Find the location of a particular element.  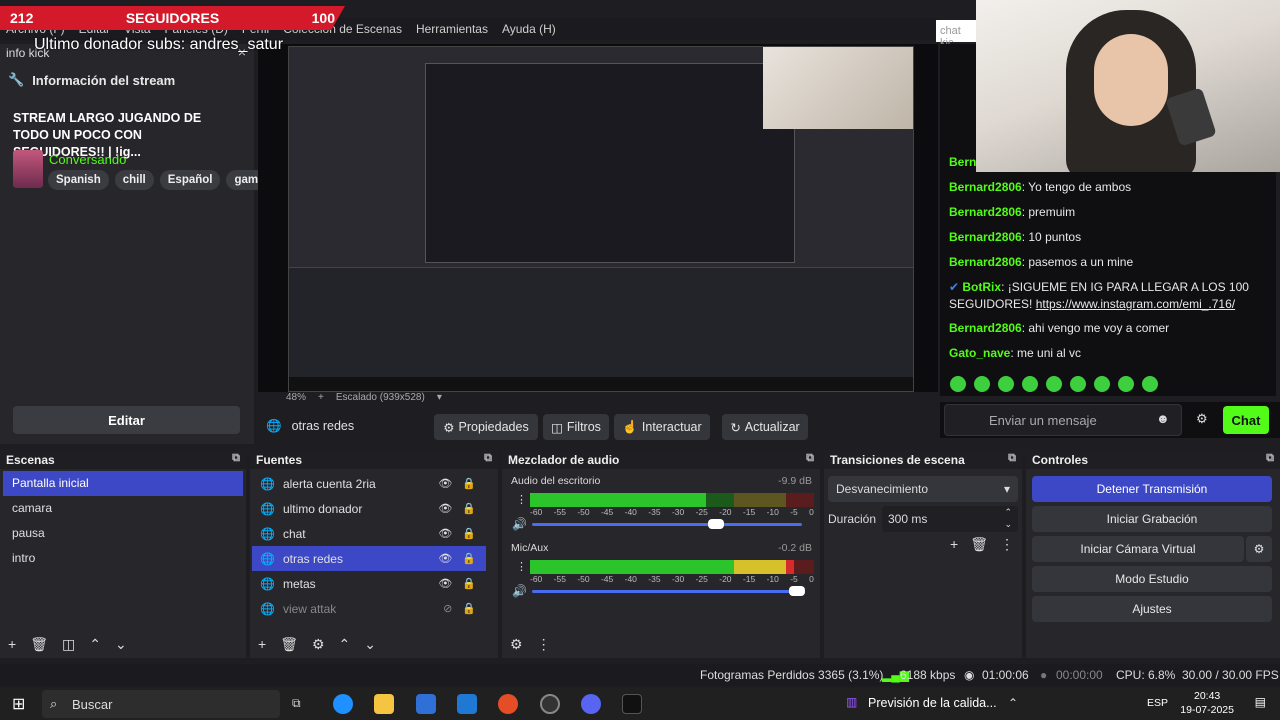

windows-start-icon: ⊞ is located at coordinates (18, 704).